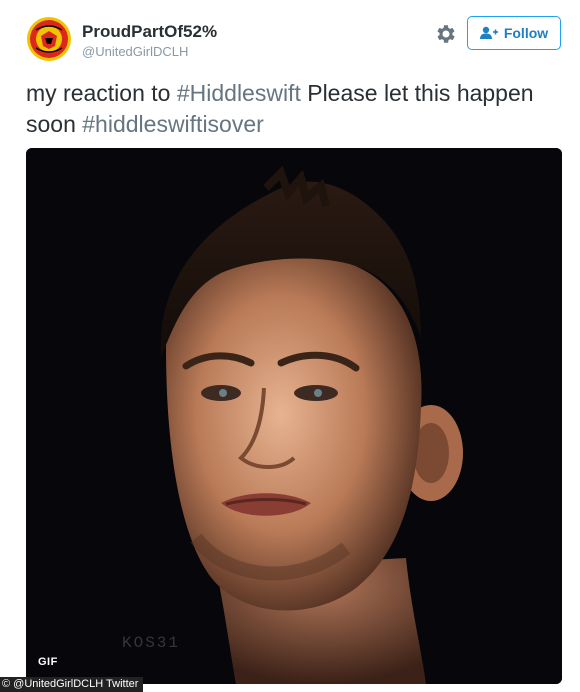 The height and width of the screenshot is (692, 580). What do you see at coordinates (101, 93) in the screenshot?
I see `tweet-text-start: my reaction to` at bounding box center [101, 93].